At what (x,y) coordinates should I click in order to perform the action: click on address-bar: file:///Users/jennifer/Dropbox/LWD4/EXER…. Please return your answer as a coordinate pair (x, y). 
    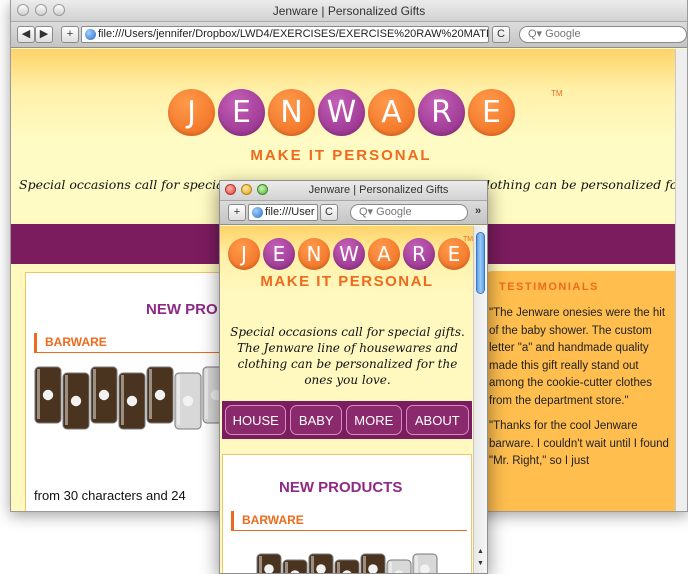
    Looking at the image, I should click on (285, 34).